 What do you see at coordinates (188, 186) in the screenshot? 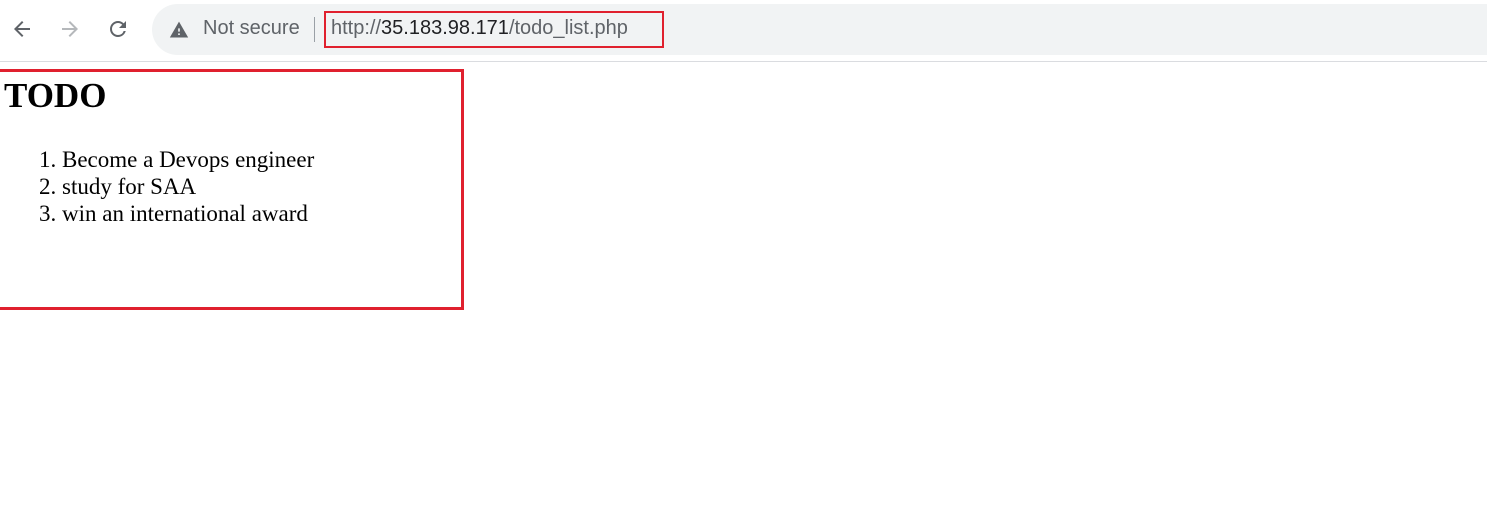
I see `list-item: study for SAA` at bounding box center [188, 186].